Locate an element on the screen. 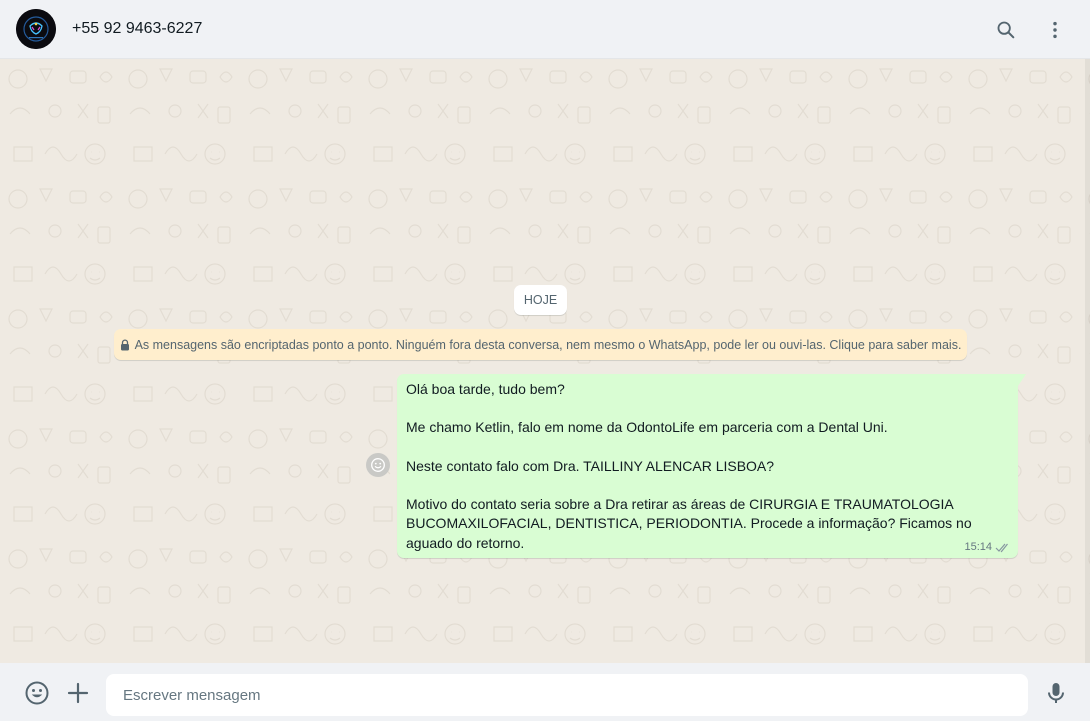 The width and height of the screenshot is (1090, 721). search-icon is located at coordinates (1006, 30).